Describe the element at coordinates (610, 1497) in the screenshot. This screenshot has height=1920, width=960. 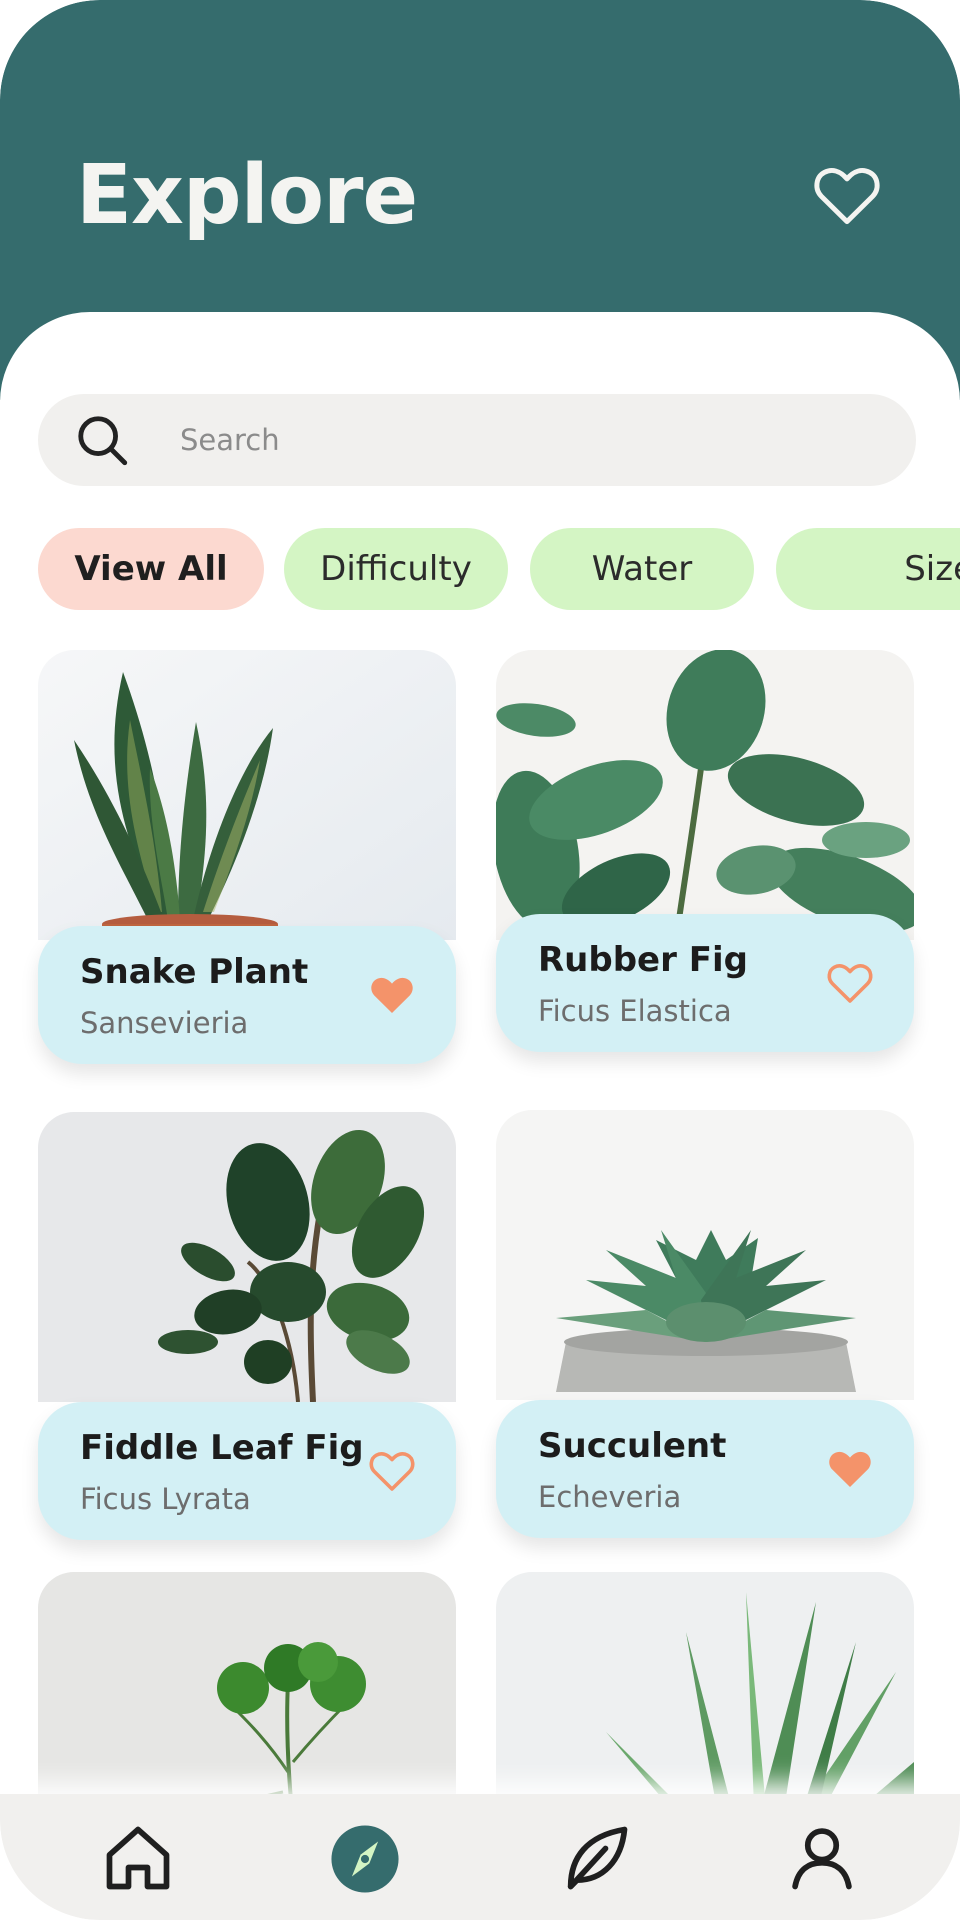
I see `plant-scientific-name: Echeveria` at that location.